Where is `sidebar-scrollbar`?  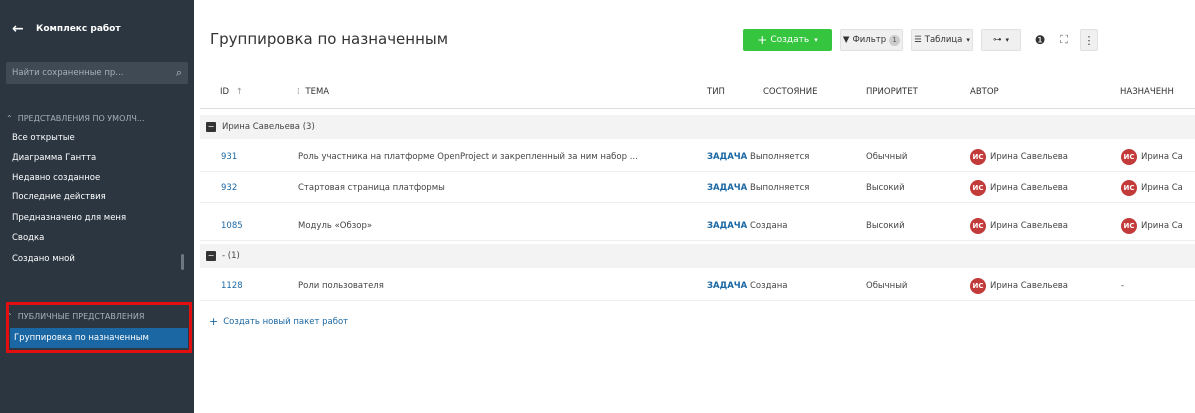
sidebar-scrollbar is located at coordinates (182, 262).